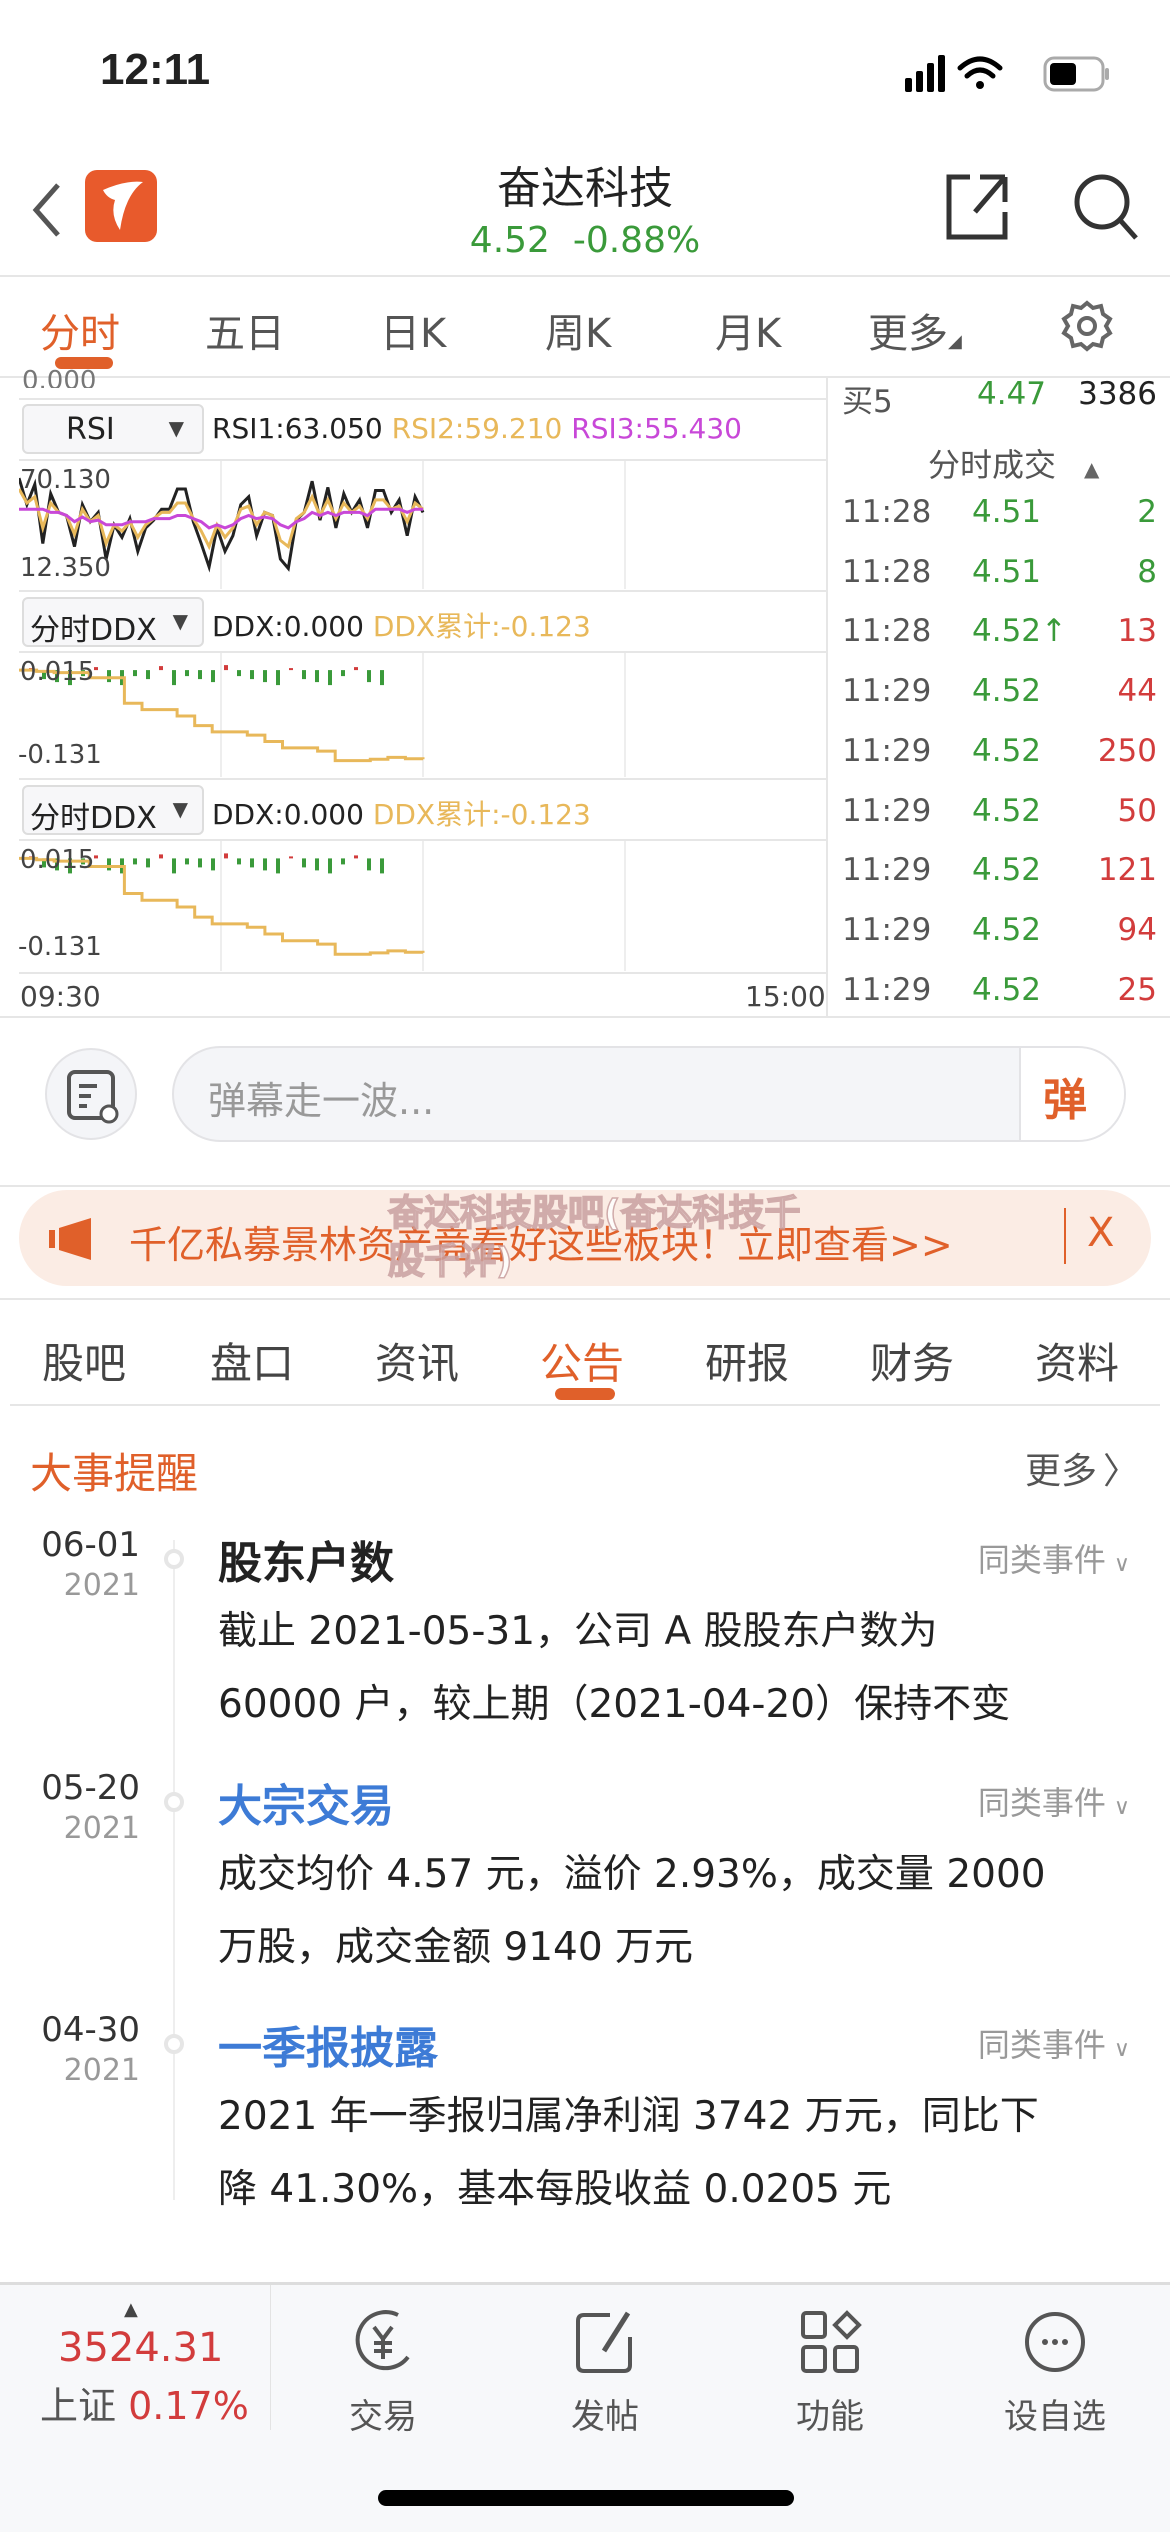 This screenshot has width=1170, height=2532. I want to click on trade-volume: 50, so click(1137, 810).